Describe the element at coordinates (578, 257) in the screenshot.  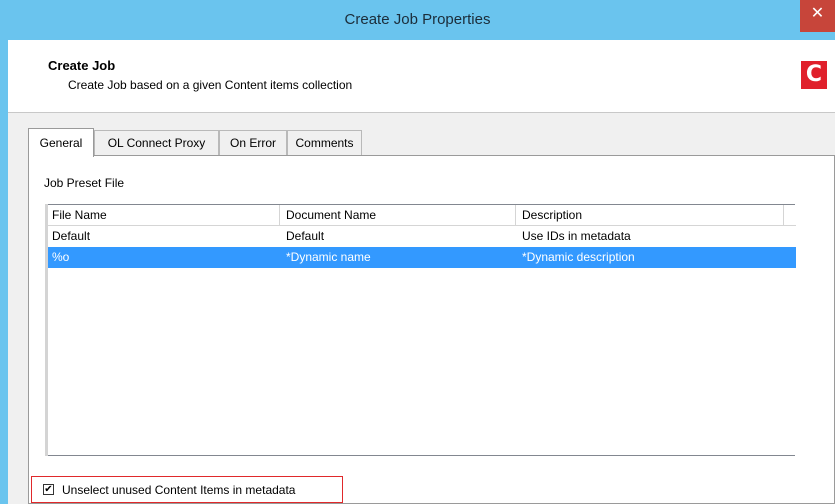
I see `cell-description: *Dynamic description` at that location.